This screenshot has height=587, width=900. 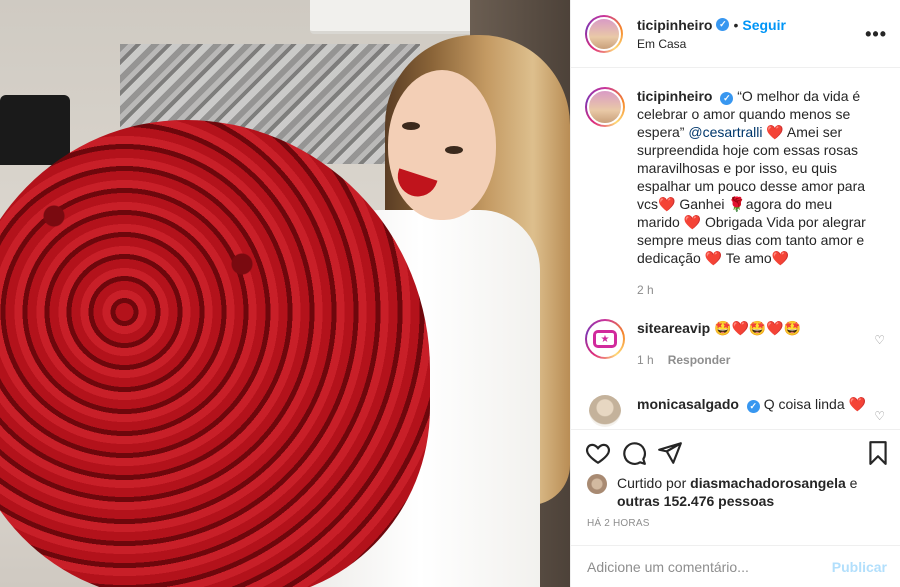 I want to click on comment-text: 🤩❤️🤩❤️🤩, so click(x=758, y=328).